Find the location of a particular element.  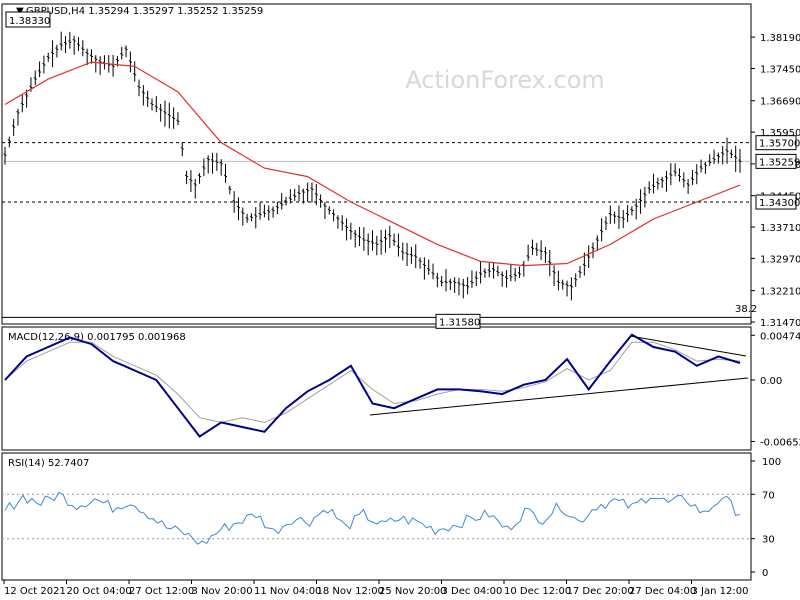

macd-signal-line is located at coordinates (372, 382).